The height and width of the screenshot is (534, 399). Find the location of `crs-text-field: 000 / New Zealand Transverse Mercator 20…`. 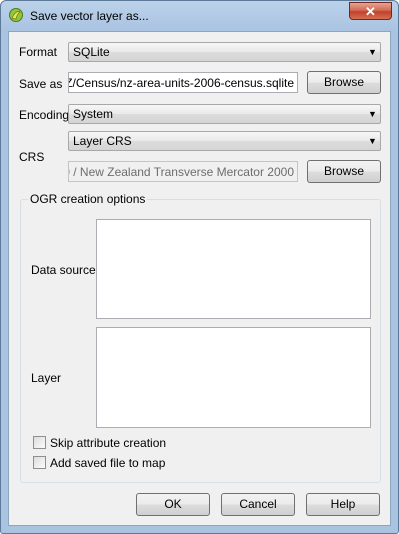

crs-text-field: 000 / New Zealand Transverse Mercator 20… is located at coordinates (183, 171).